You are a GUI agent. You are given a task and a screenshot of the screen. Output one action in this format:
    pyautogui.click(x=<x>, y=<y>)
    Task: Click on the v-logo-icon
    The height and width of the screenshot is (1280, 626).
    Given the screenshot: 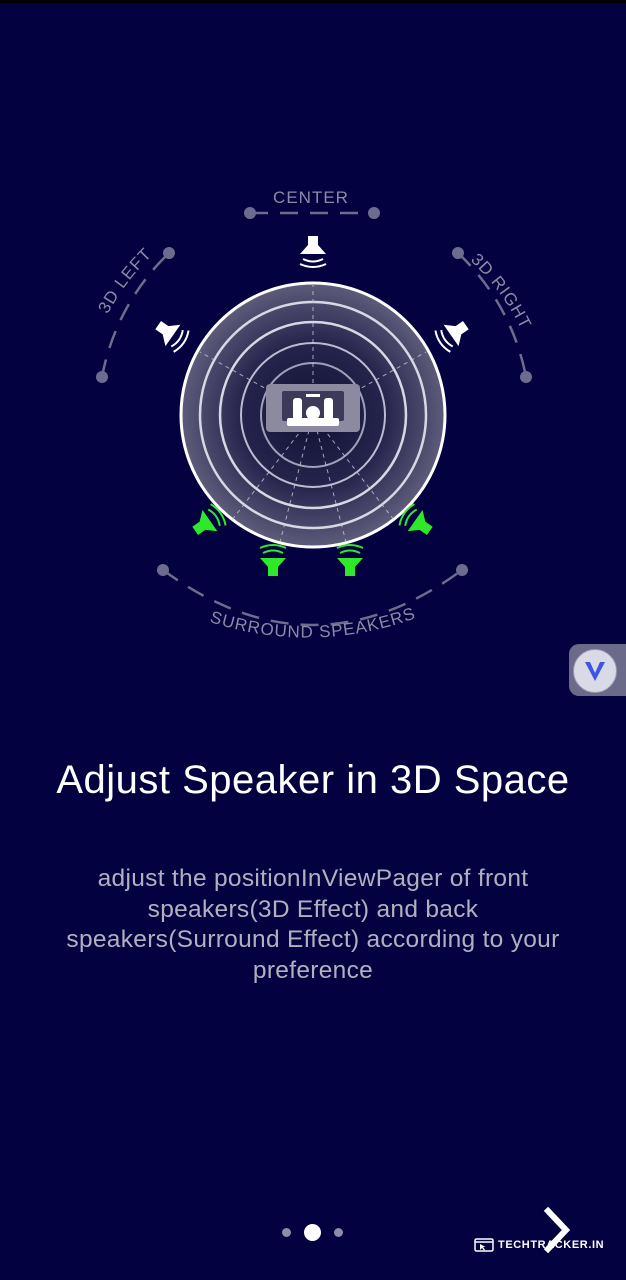 What is the action you would take?
    pyautogui.click(x=595, y=671)
    